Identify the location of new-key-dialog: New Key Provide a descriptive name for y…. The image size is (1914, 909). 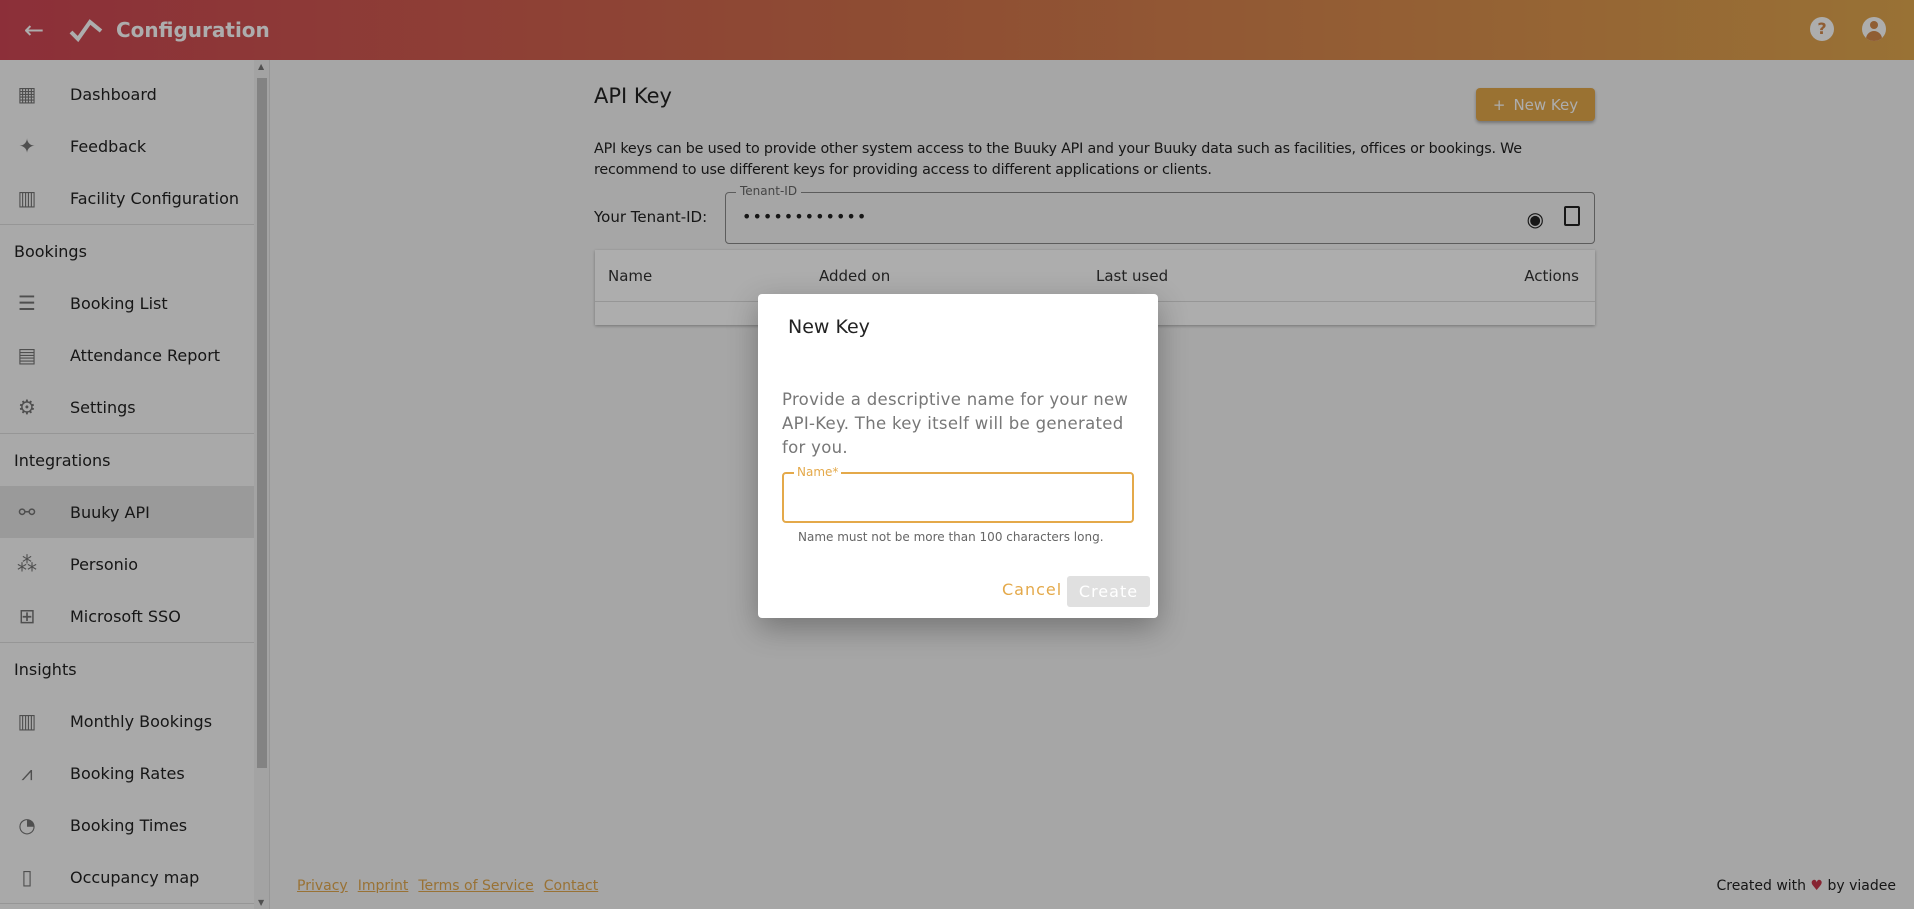
(958, 456).